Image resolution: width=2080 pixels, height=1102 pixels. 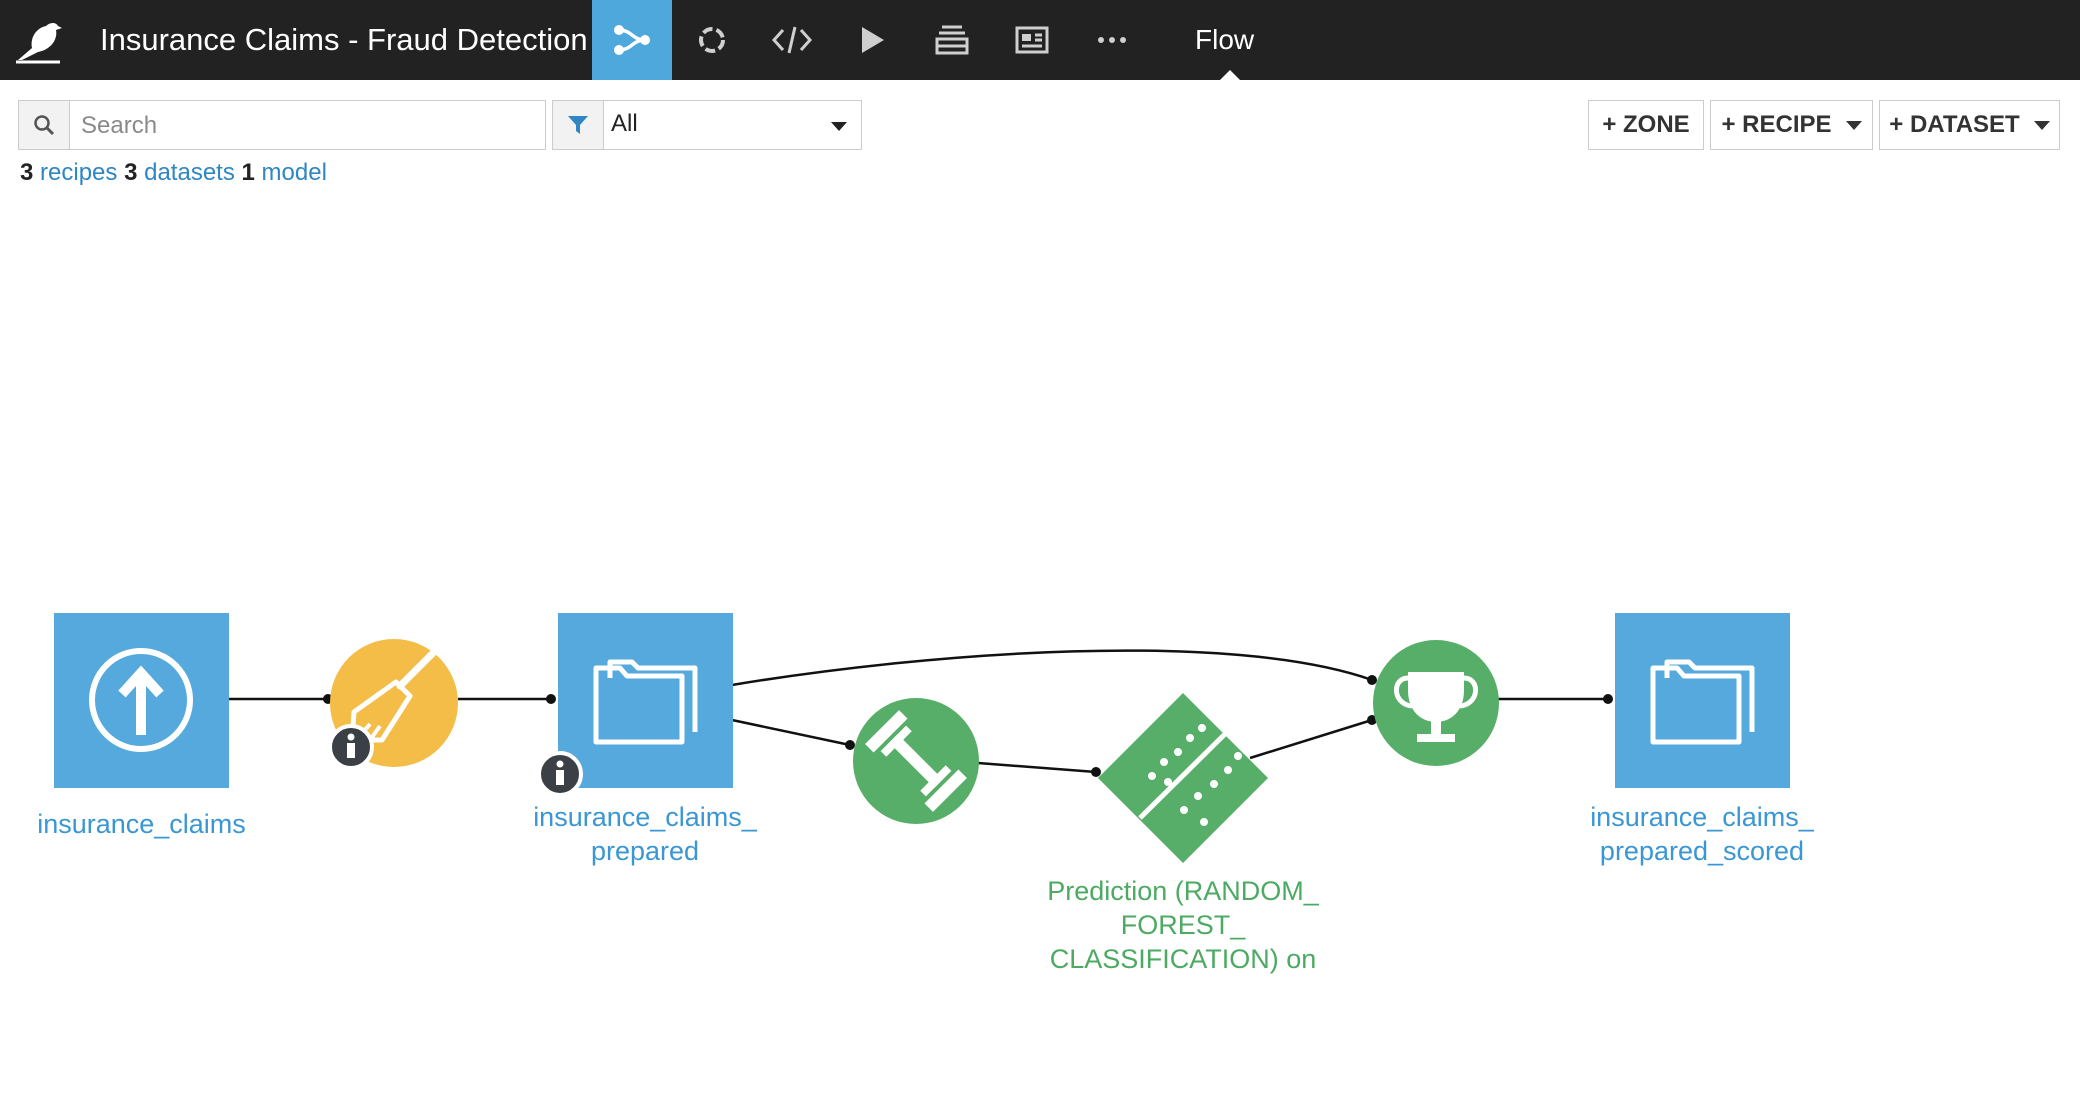 What do you see at coordinates (916, 761) in the screenshot?
I see `train-recipe-node` at bounding box center [916, 761].